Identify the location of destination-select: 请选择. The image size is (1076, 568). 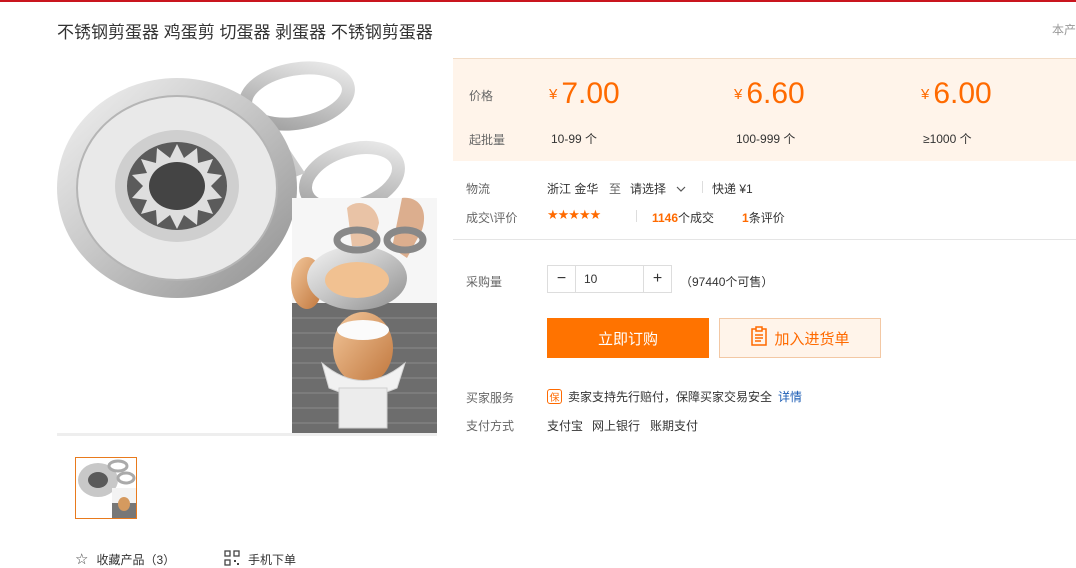
(658, 188).